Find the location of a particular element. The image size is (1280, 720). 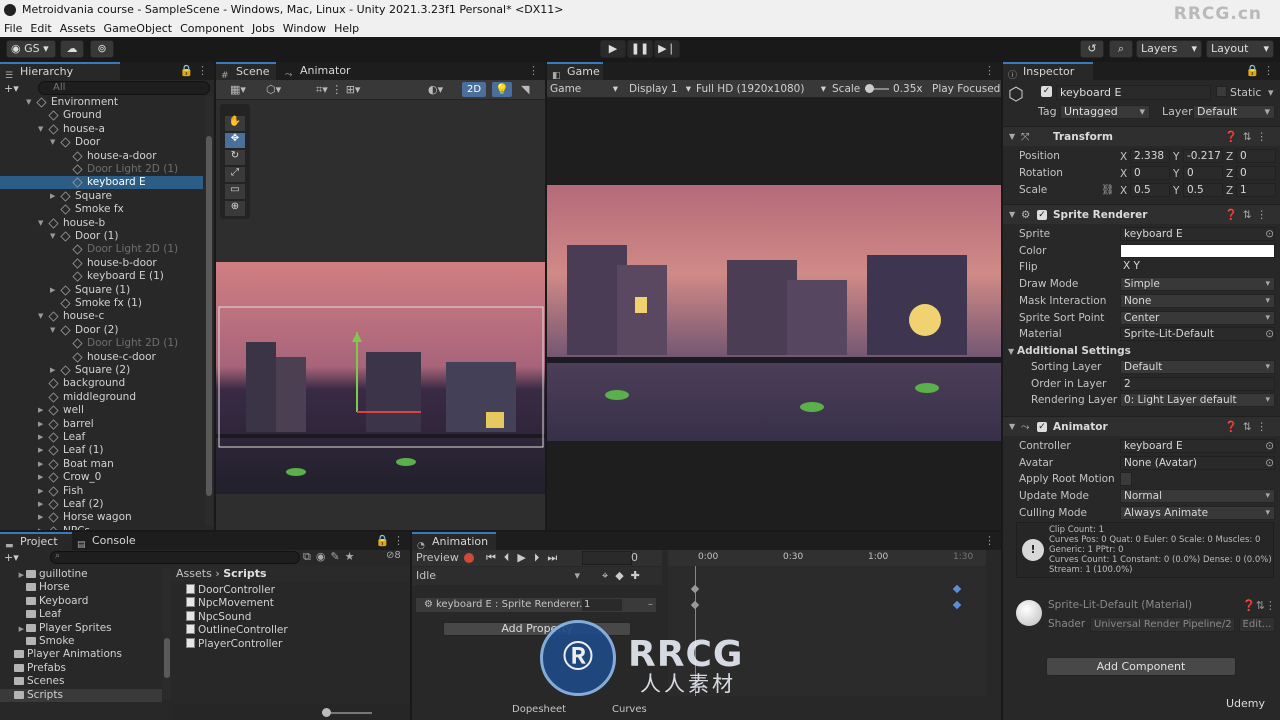

scale-z-field: 1 is located at coordinates (1256, 190).